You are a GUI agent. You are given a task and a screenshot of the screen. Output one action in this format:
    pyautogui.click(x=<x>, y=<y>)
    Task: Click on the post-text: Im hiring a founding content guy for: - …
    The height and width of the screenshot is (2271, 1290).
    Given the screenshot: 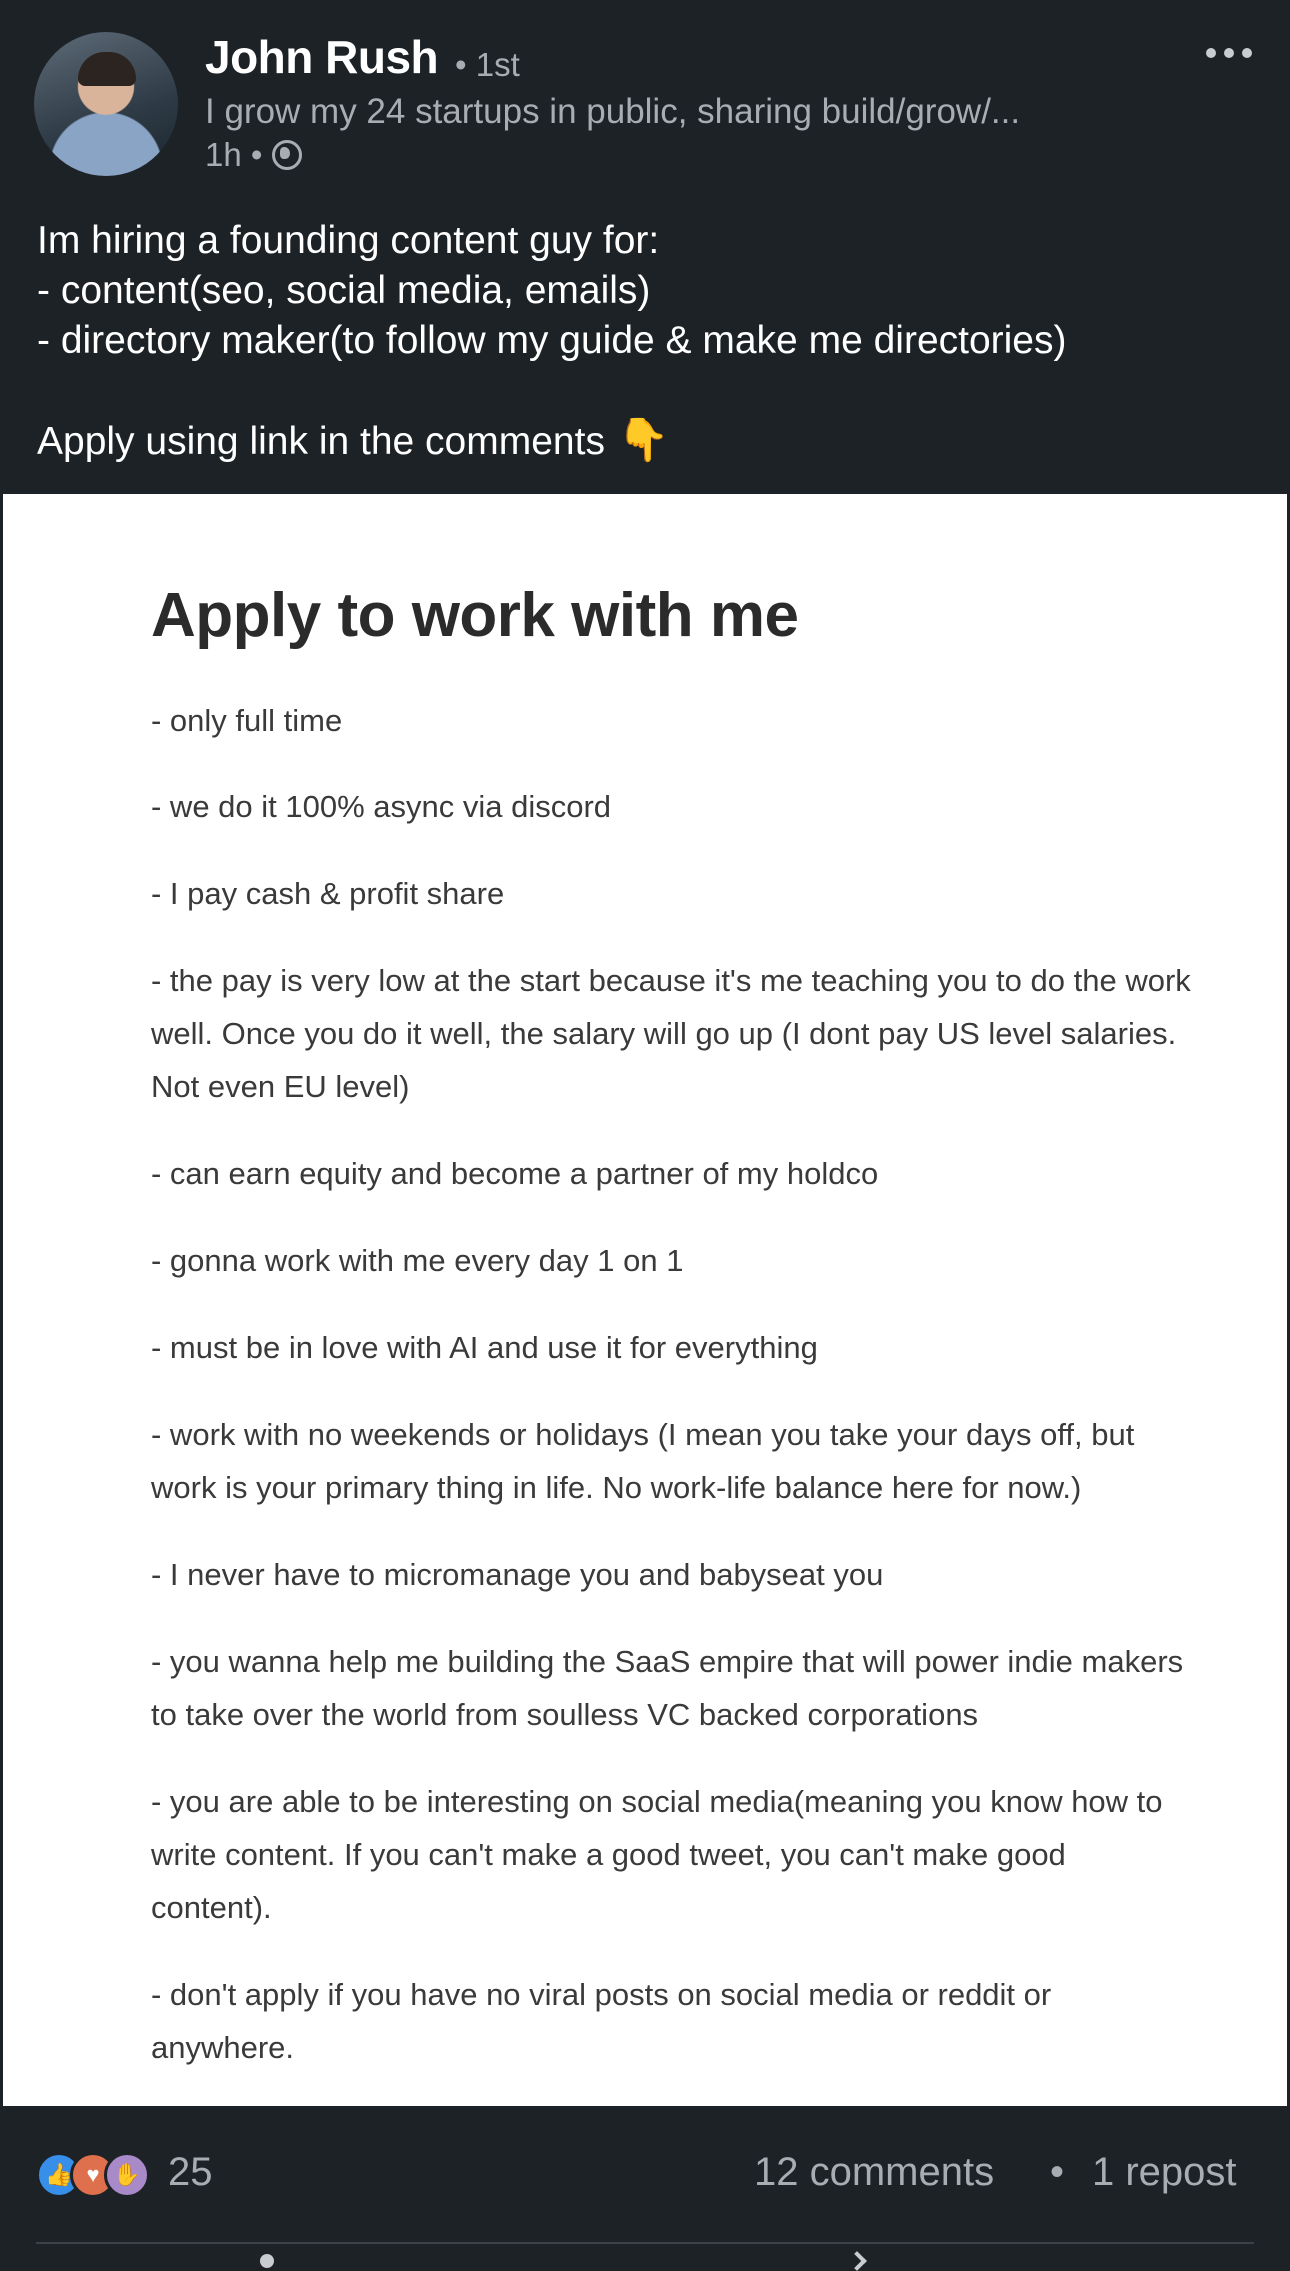 What is the action you would take?
    pyautogui.click(x=657, y=340)
    